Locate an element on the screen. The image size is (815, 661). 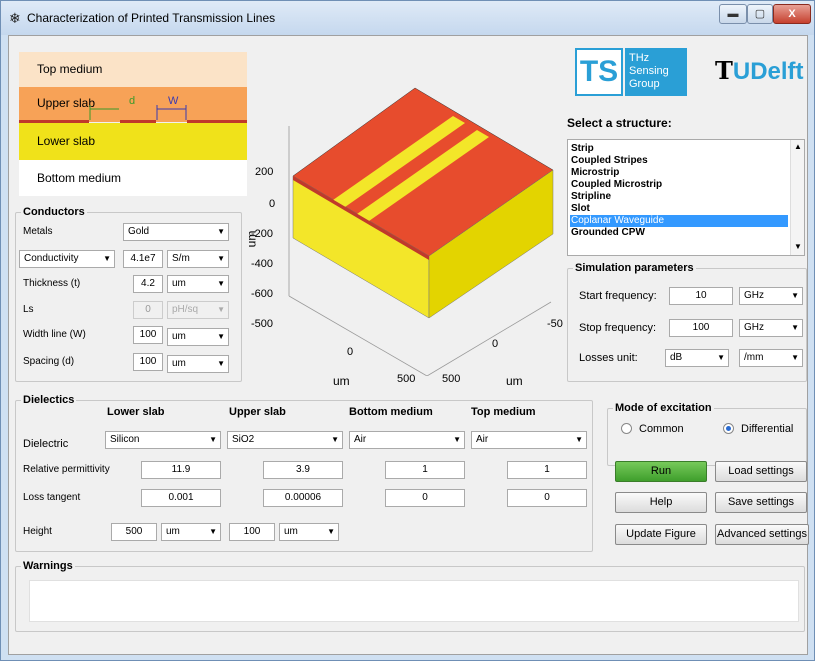
height-lower-unit-value: um is located at coordinates (173, 531).